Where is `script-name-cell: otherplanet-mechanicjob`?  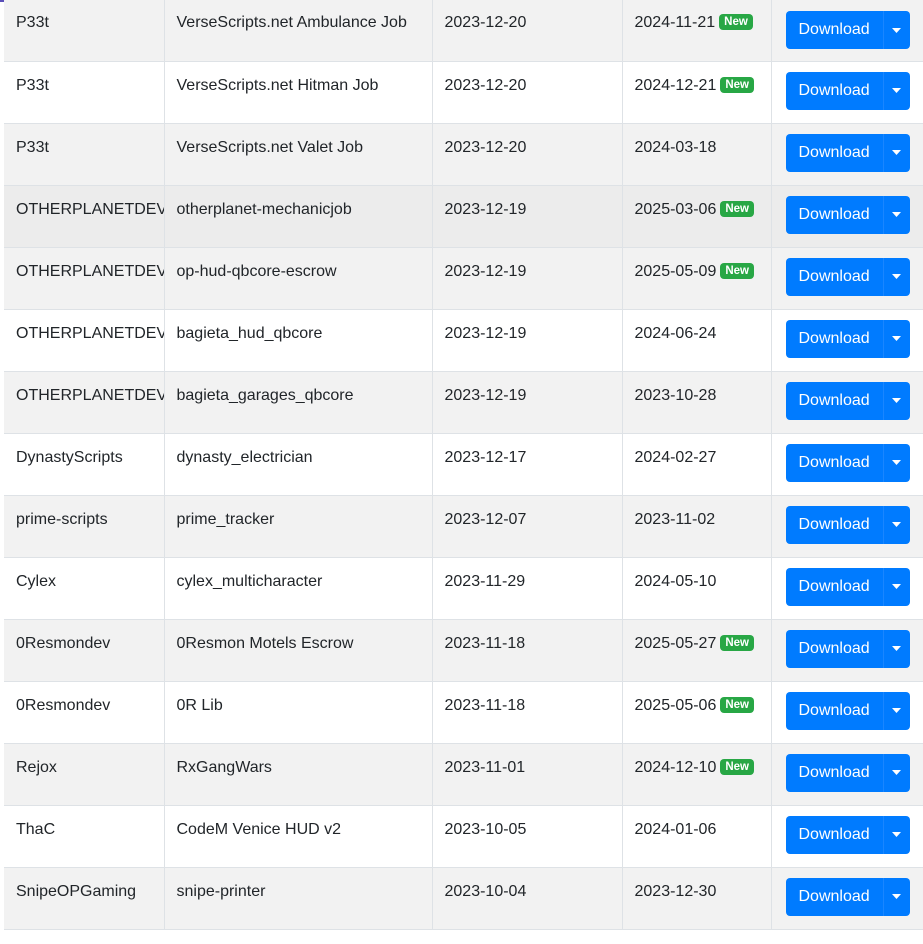 script-name-cell: otherplanet-mechanicjob is located at coordinates (298, 216).